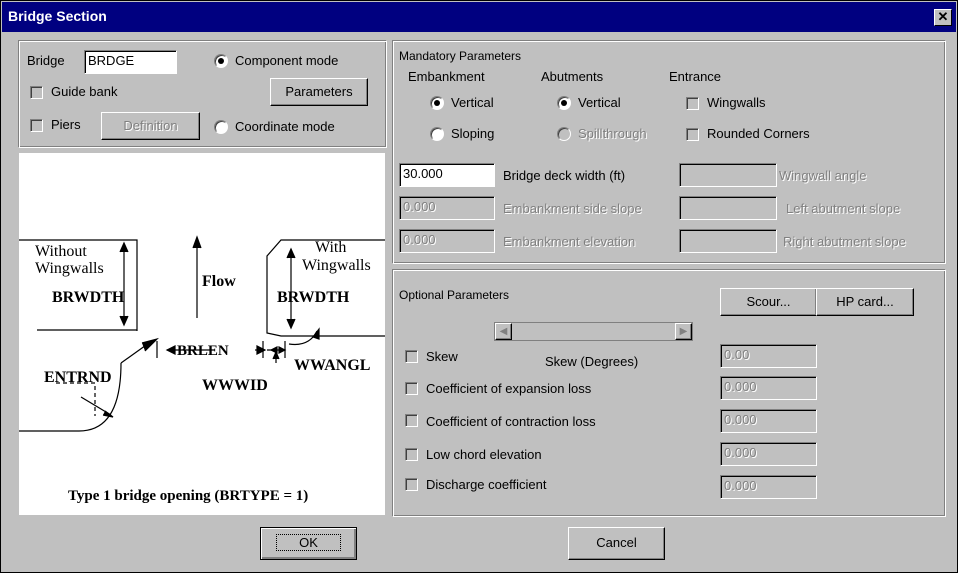  What do you see at coordinates (69, 268) in the screenshot?
I see `without-label-2: Wingwalls` at bounding box center [69, 268].